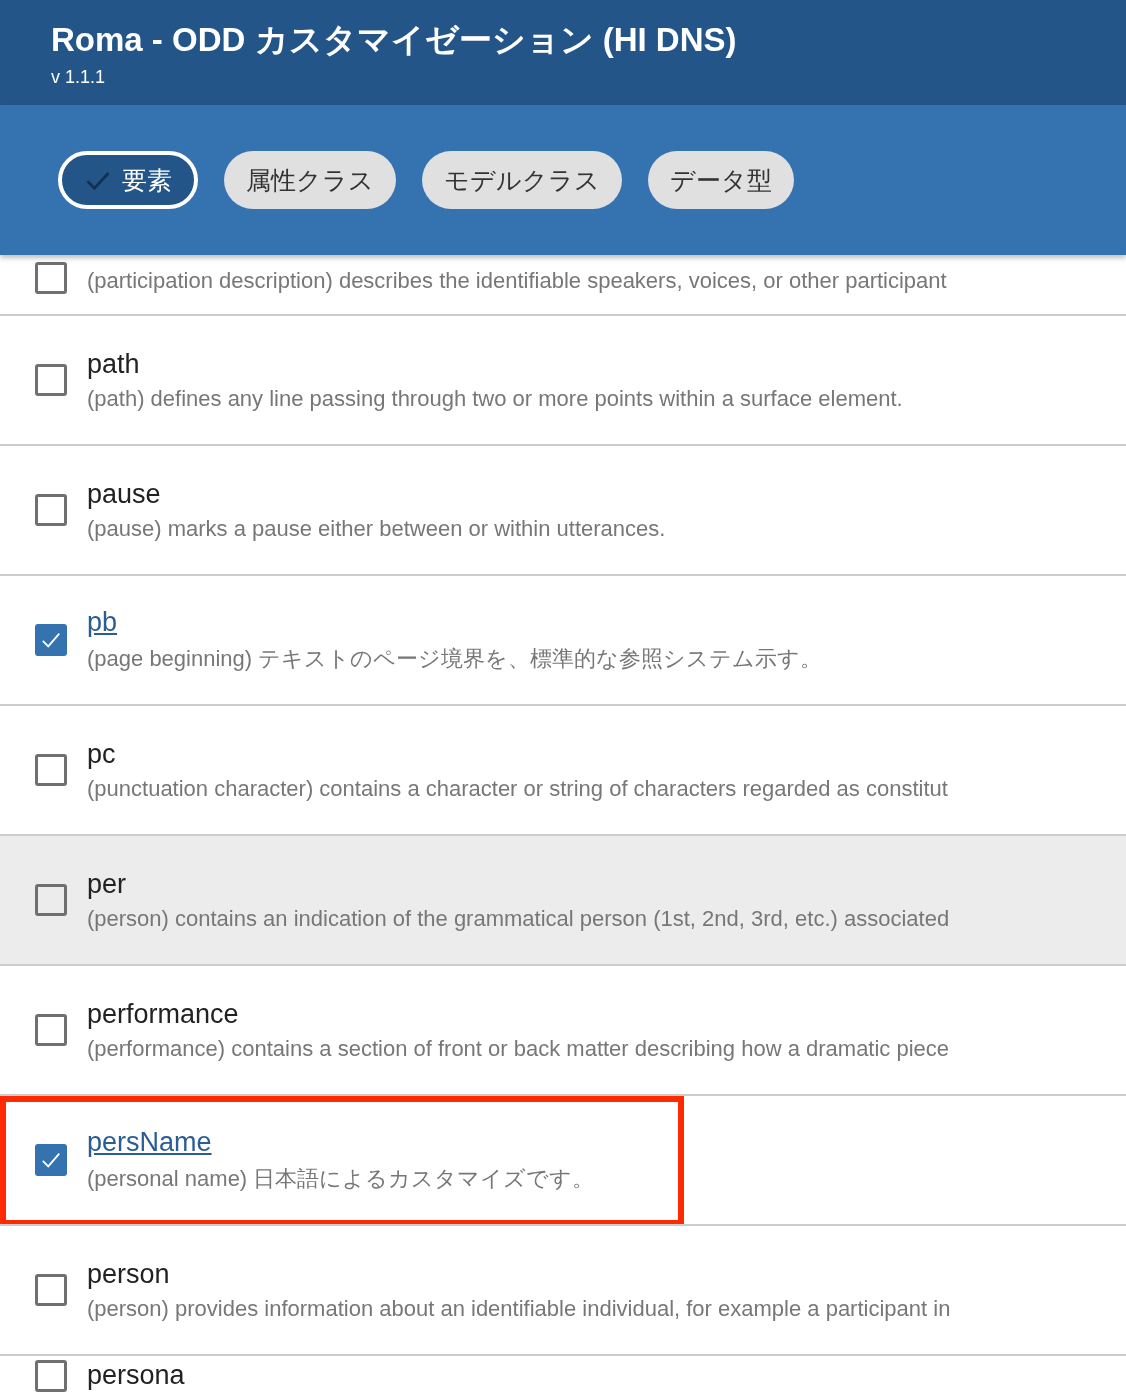 Image resolution: width=1126 pixels, height=1400 pixels. I want to click on element-row: pause (pause) marks a pause either between or within utterances., so click(563, 511).